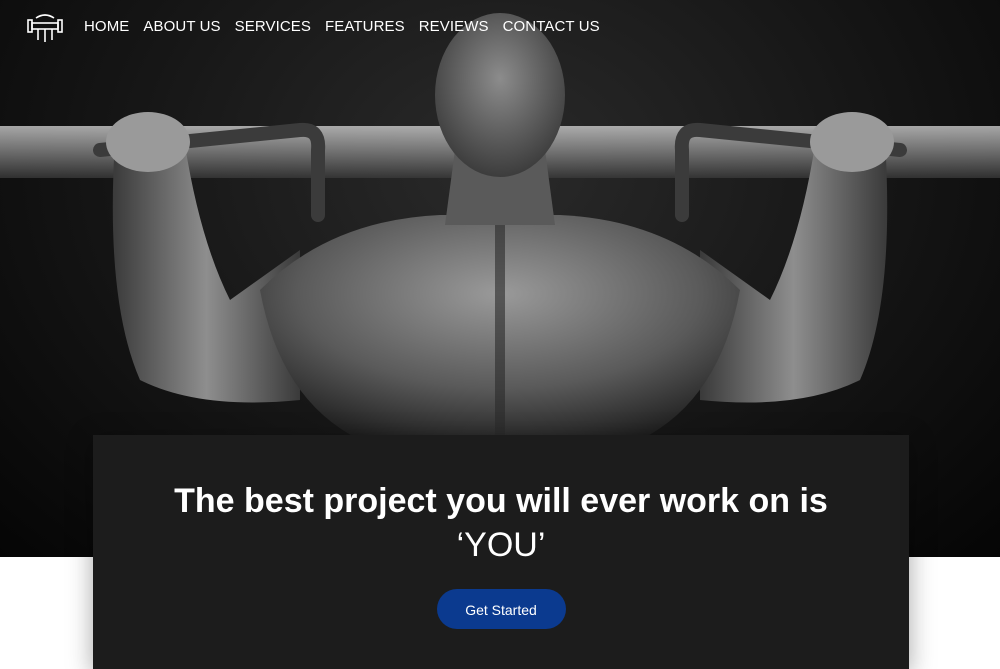 Image resolution: width=1000 pixels, height=669 pixels. I want to click on nav-link-services: SERVICES, so click(273, 26).